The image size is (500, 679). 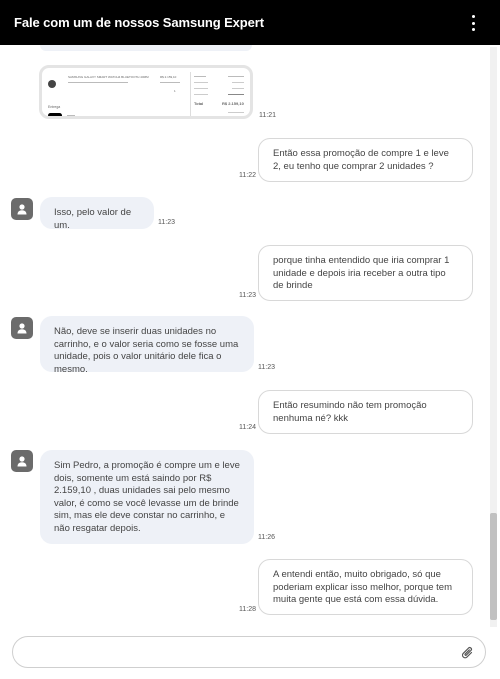 What do you see at coordinates (175, 91) in the screenshot?
I see `thumb-qty: 1` at bounding box center [175, 91].